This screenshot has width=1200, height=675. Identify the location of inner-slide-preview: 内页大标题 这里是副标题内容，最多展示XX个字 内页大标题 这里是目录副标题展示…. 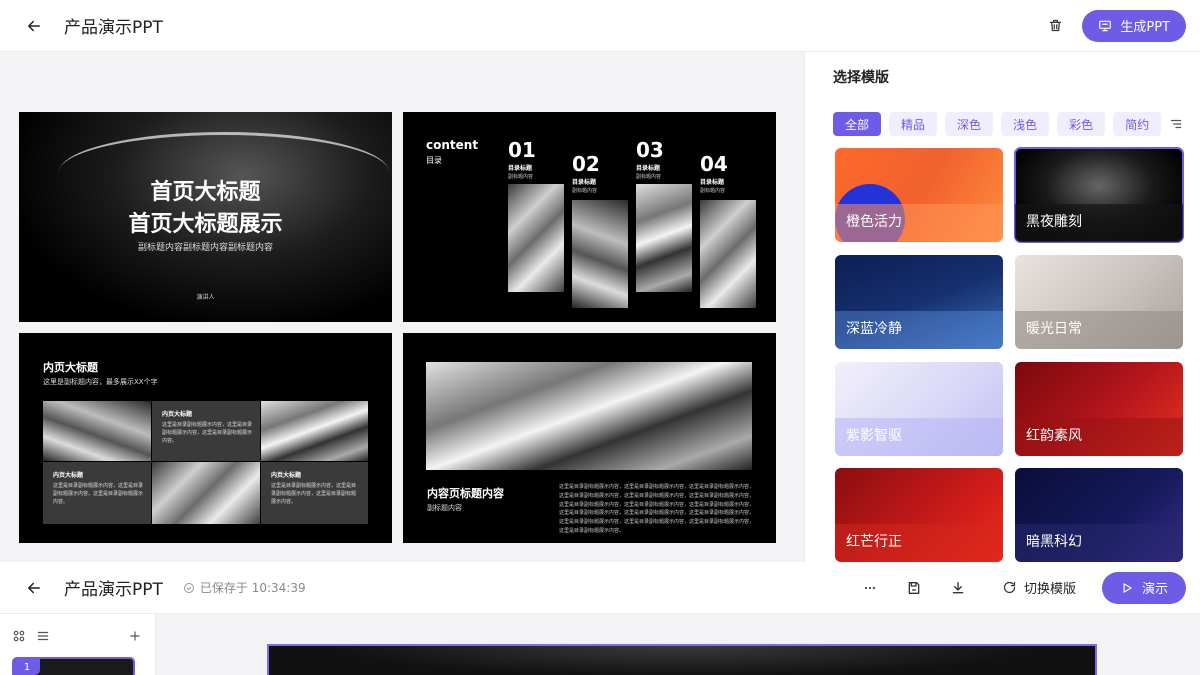
(205, 438).